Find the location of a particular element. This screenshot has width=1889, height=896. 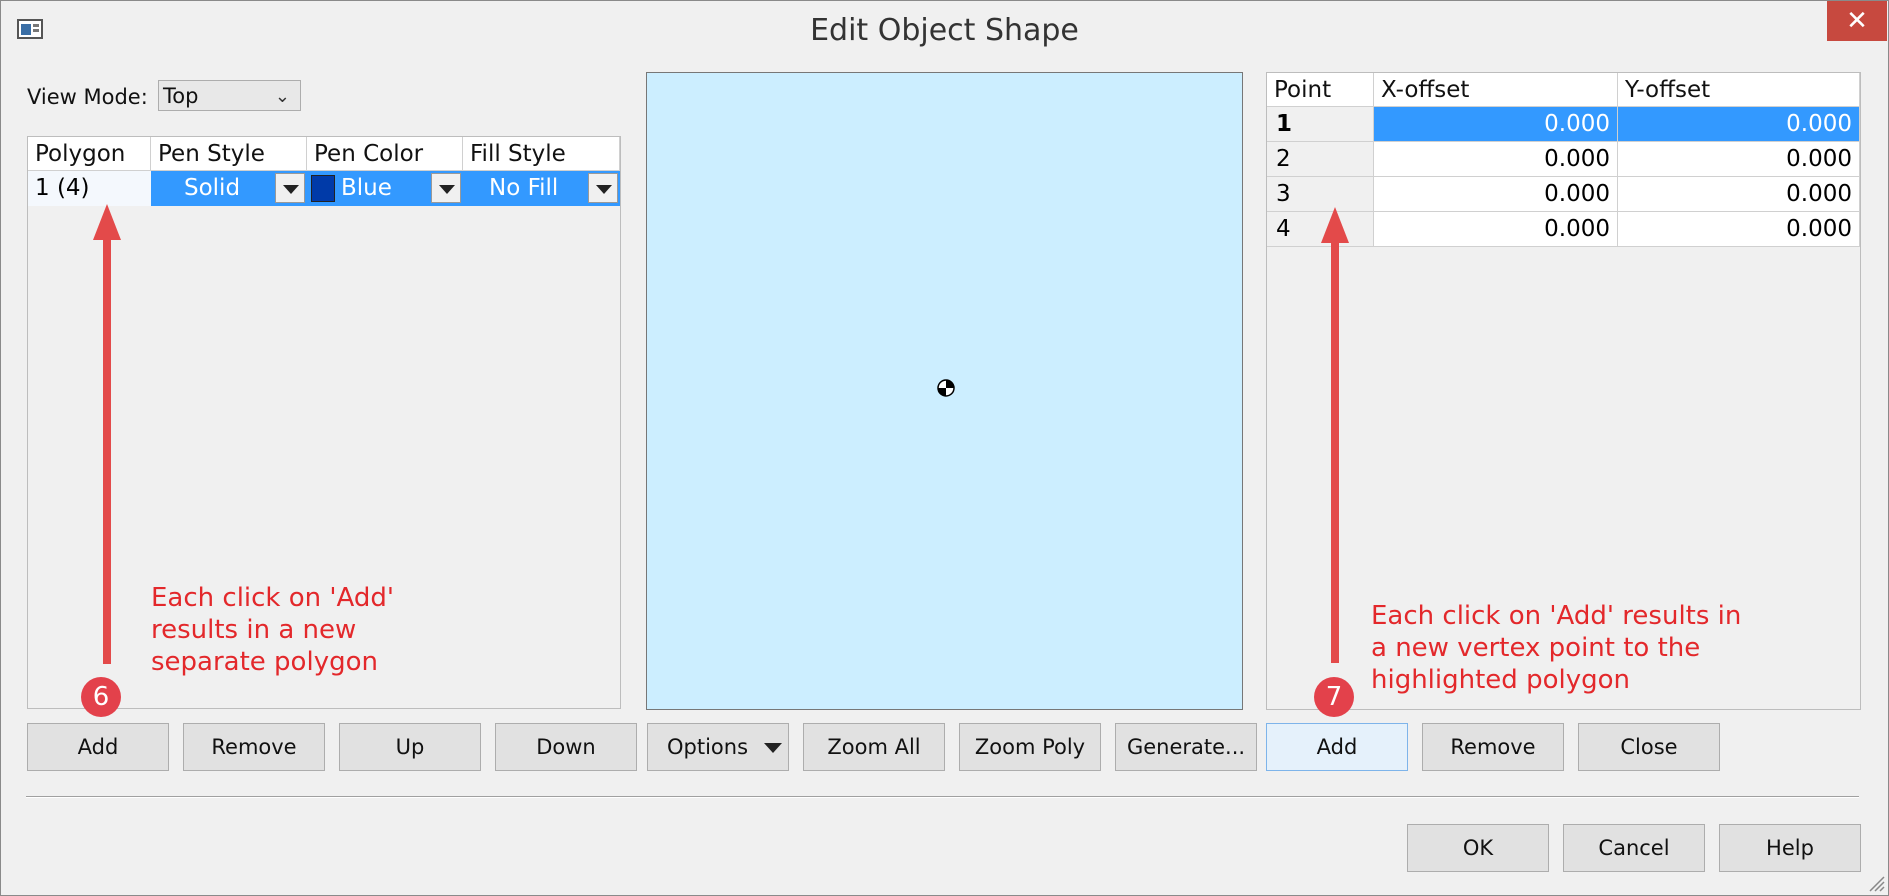

cancel-button: Cancel is located at coordinates (1634, 848).